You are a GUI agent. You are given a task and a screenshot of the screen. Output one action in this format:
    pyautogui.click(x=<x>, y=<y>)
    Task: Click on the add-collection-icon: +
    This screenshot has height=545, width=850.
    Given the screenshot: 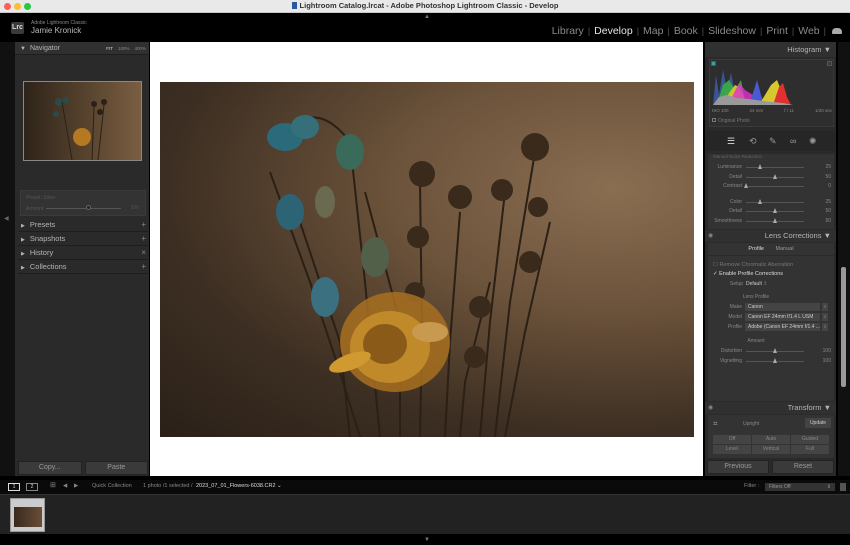 What is the action you would take?
    pyautogui.click(x=143, y=267)
    